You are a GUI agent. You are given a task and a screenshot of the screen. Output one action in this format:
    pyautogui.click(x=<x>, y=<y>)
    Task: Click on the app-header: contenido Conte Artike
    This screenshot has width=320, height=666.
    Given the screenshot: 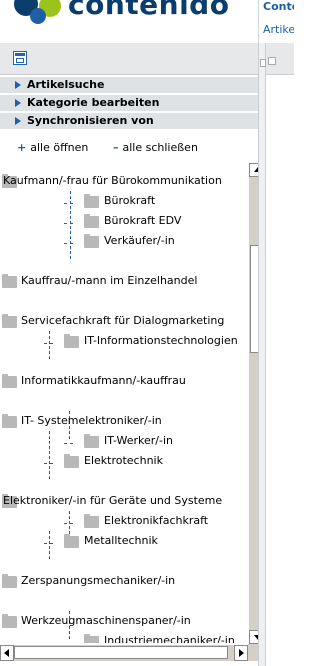 What is the action you would take?
    pyautogui.click(x=147, y=21)
    